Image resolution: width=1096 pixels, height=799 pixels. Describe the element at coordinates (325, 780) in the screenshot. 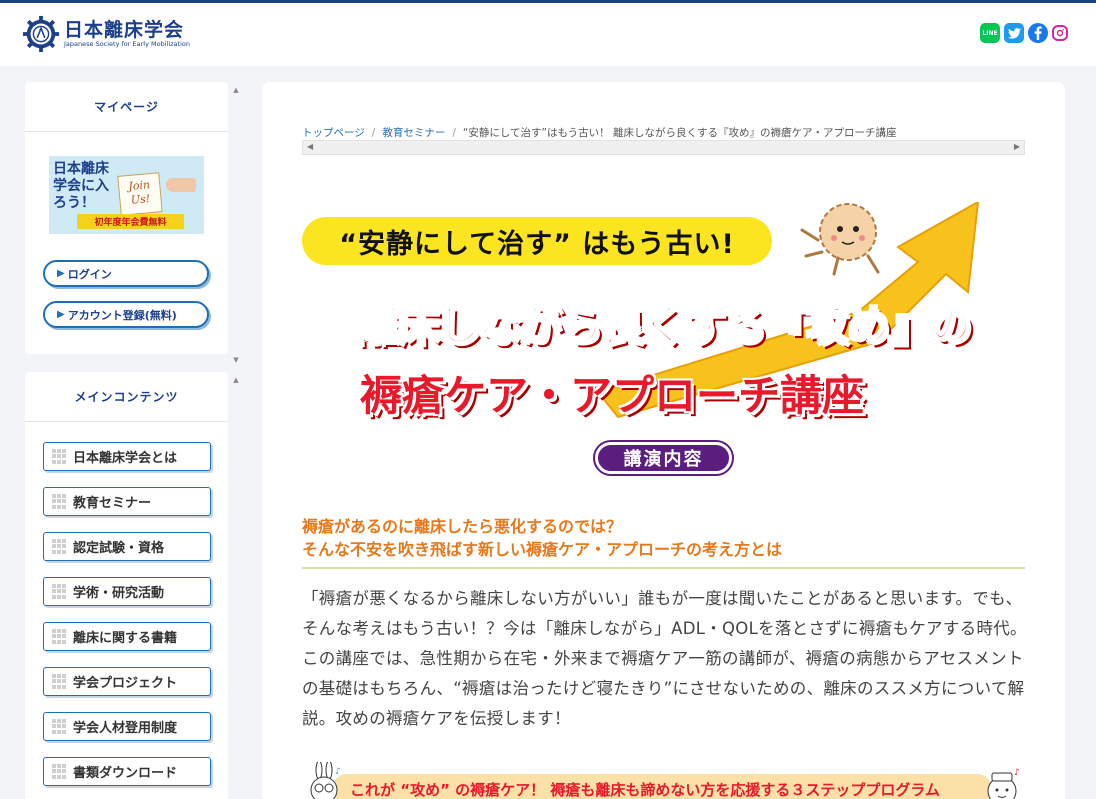

I see `rabbit-mascot-icon: ♪` at that location.